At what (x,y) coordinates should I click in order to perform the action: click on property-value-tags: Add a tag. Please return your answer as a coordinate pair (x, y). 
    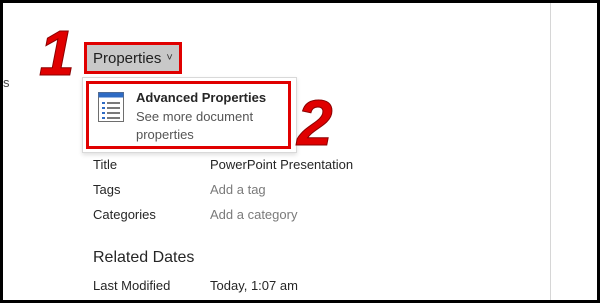
    Looking at the image, I should click on (238, 189).